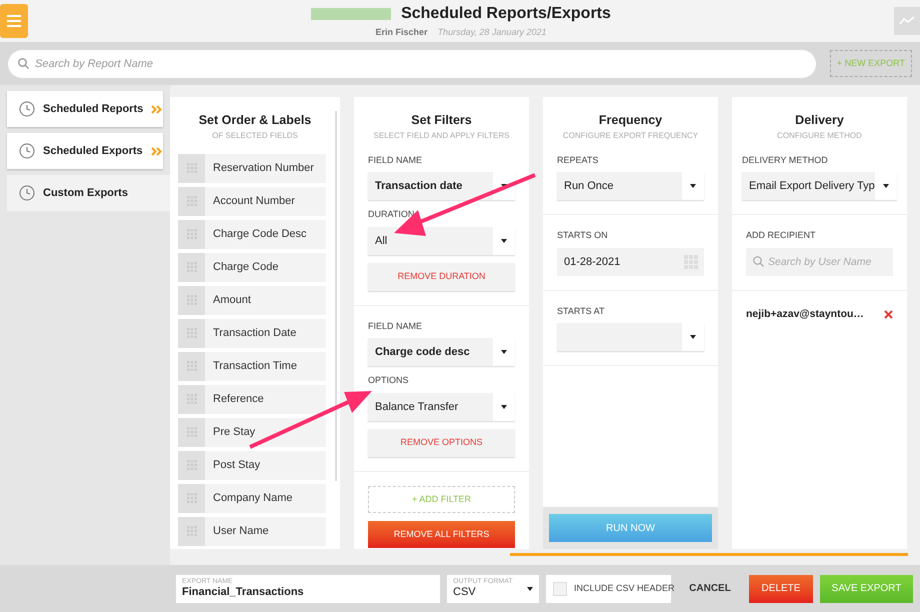 Image resolution: width=920 pixels, height=612 pixels. I want to click on remove-all-filters-button: REMOVE ALL FILTERS, so click(441, 534).